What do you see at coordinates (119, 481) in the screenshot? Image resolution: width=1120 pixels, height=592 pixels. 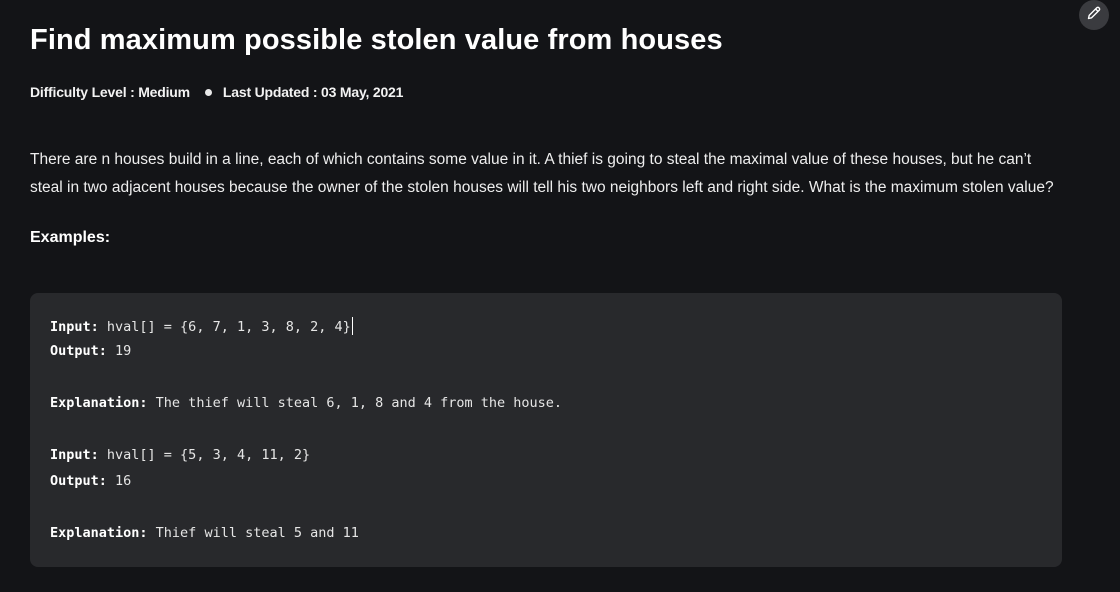 I see `output-value: 16` at bounding box center [119, 481].